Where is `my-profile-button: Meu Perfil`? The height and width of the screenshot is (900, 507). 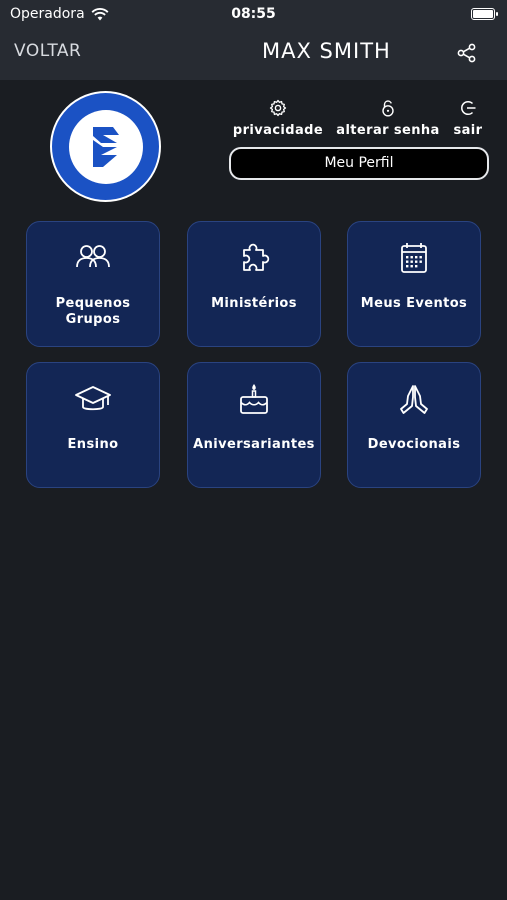 my-profile-button: Meu Perfil is located at coordinates (359, 163).